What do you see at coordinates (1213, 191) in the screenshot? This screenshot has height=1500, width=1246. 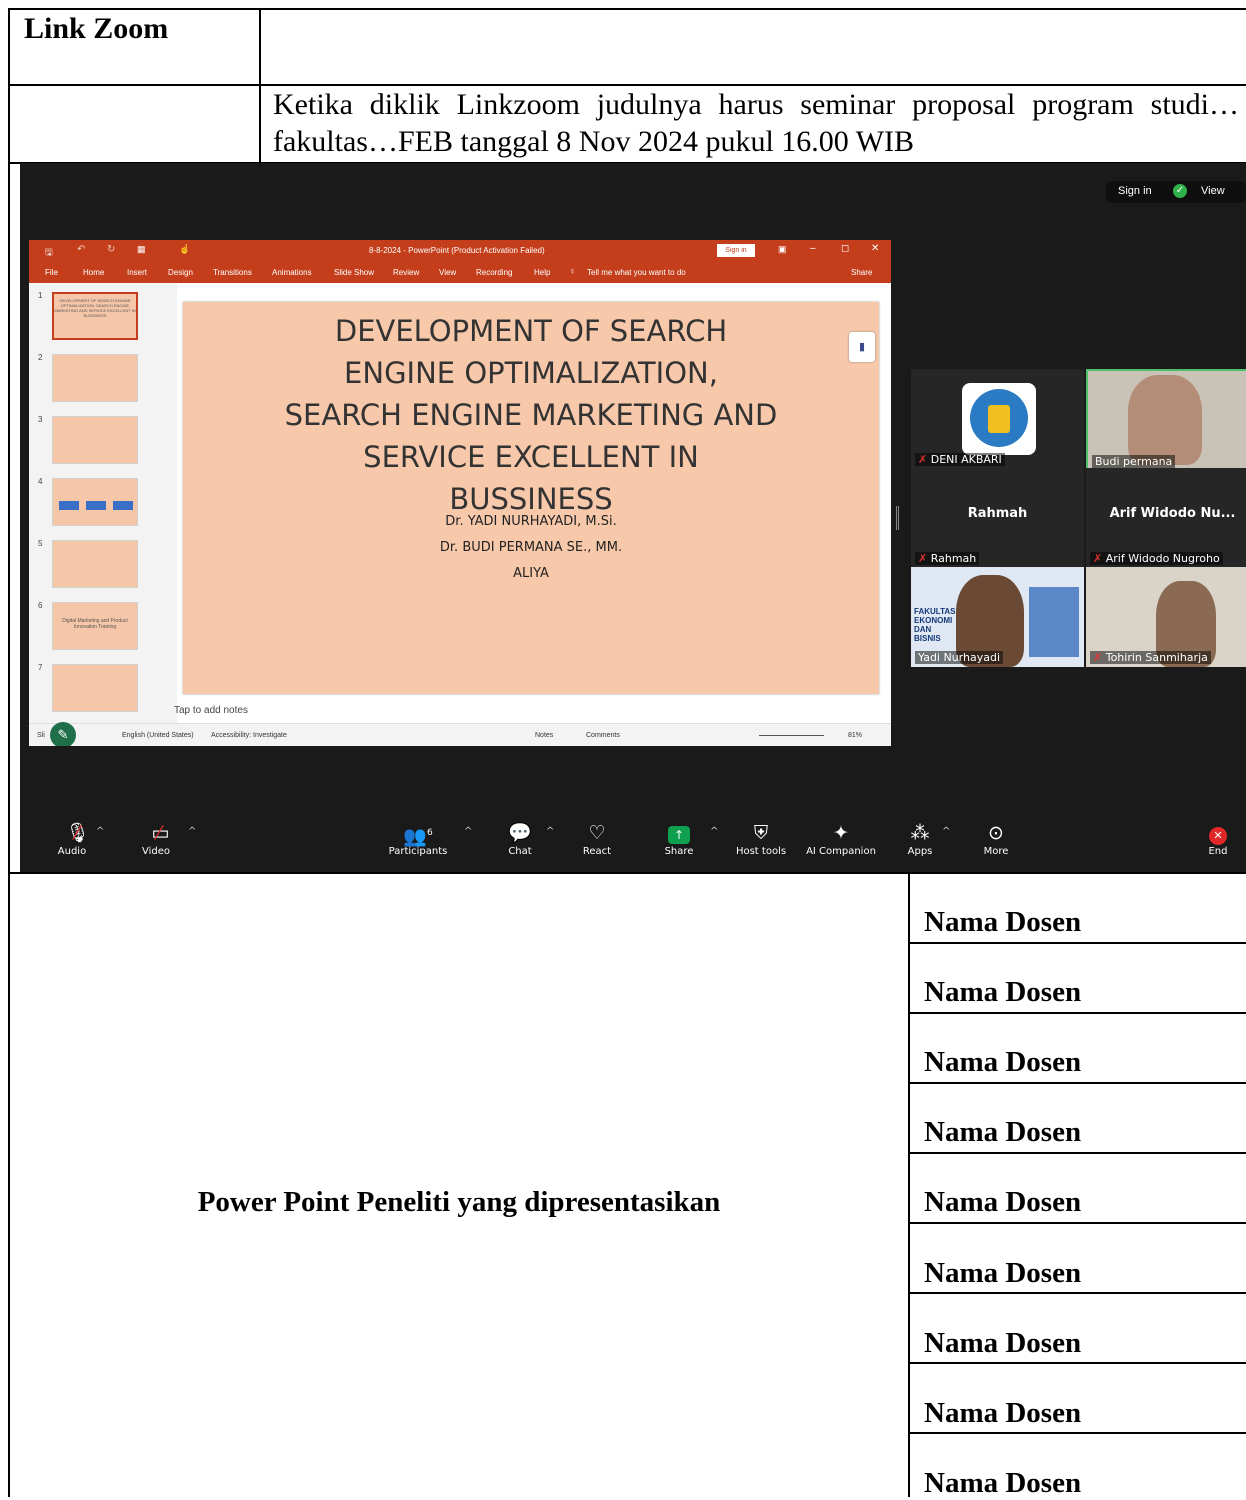 I see `zoom-view: View` at bounding box center [1213, 191].